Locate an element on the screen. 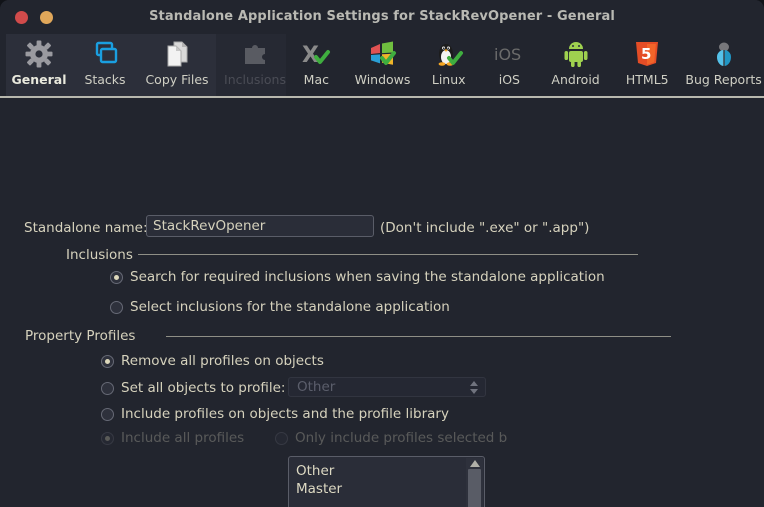 The width and height of the screenshot is (764, 507). radio-remove-all-profiles: Remove all profiles on objects is located at coordinates (212, 361).